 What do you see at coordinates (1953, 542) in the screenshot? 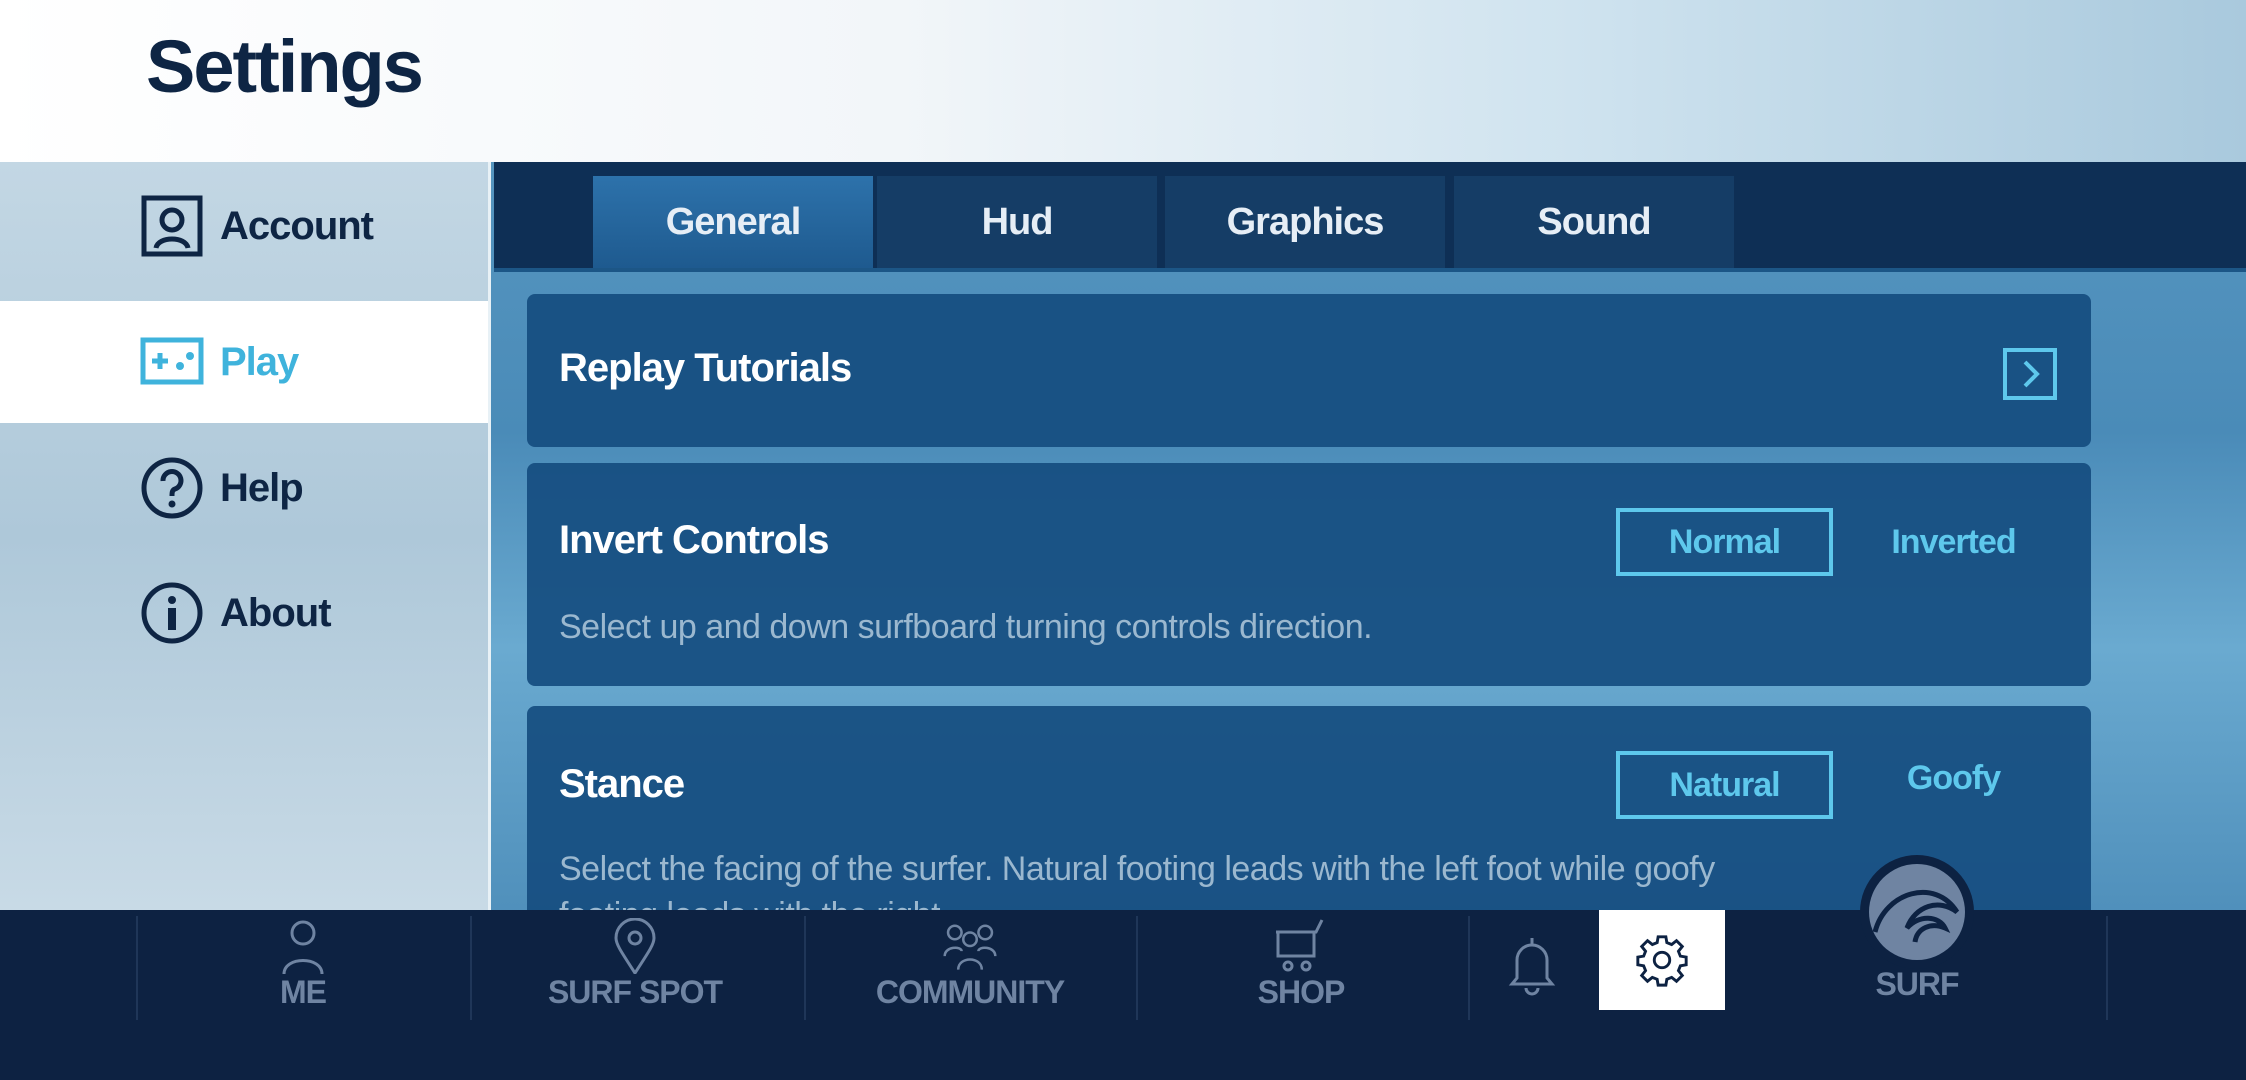
I see `inverted-option: Inverted` at bounding box center [1953, 542].